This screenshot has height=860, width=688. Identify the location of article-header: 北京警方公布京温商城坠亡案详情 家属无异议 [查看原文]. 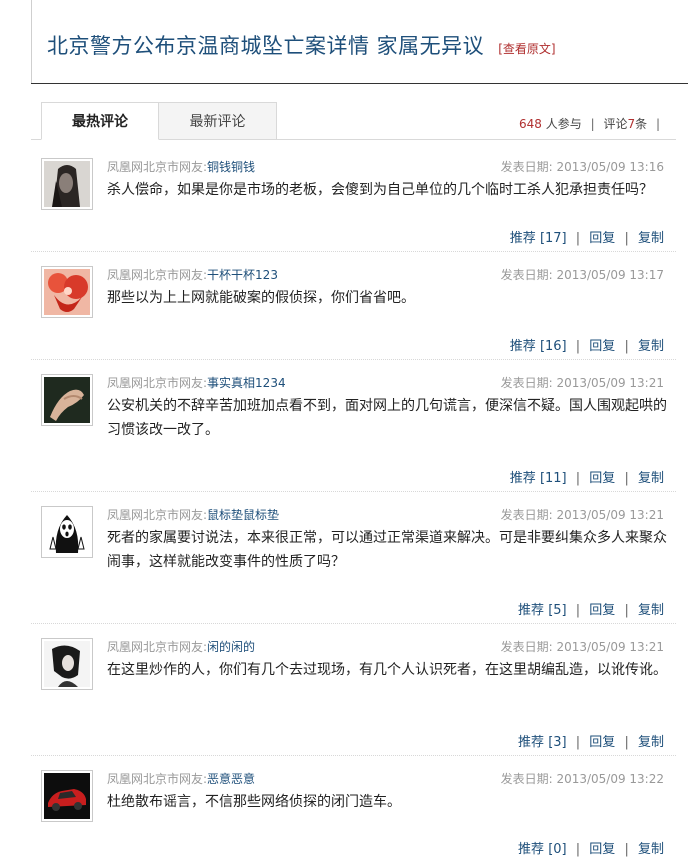
(301, 45).